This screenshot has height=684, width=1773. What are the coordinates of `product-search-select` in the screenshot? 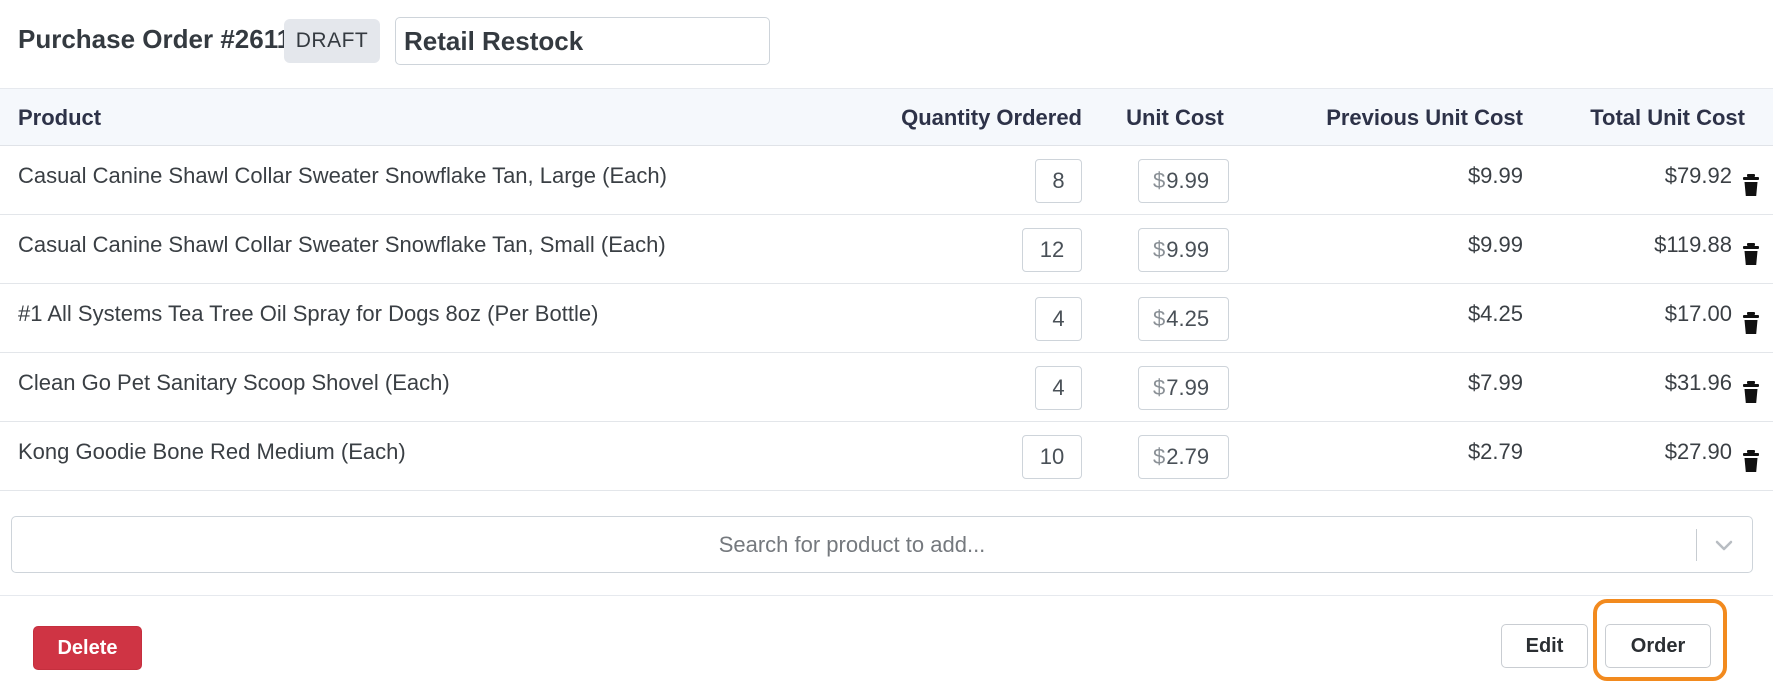 It's located at (882, 544).